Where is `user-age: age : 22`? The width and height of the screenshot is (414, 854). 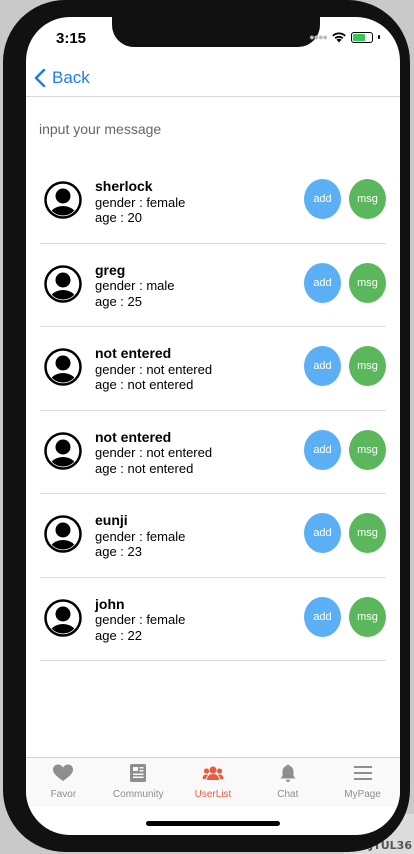
user-age: age : 22 is located at coordinates (118, 635).